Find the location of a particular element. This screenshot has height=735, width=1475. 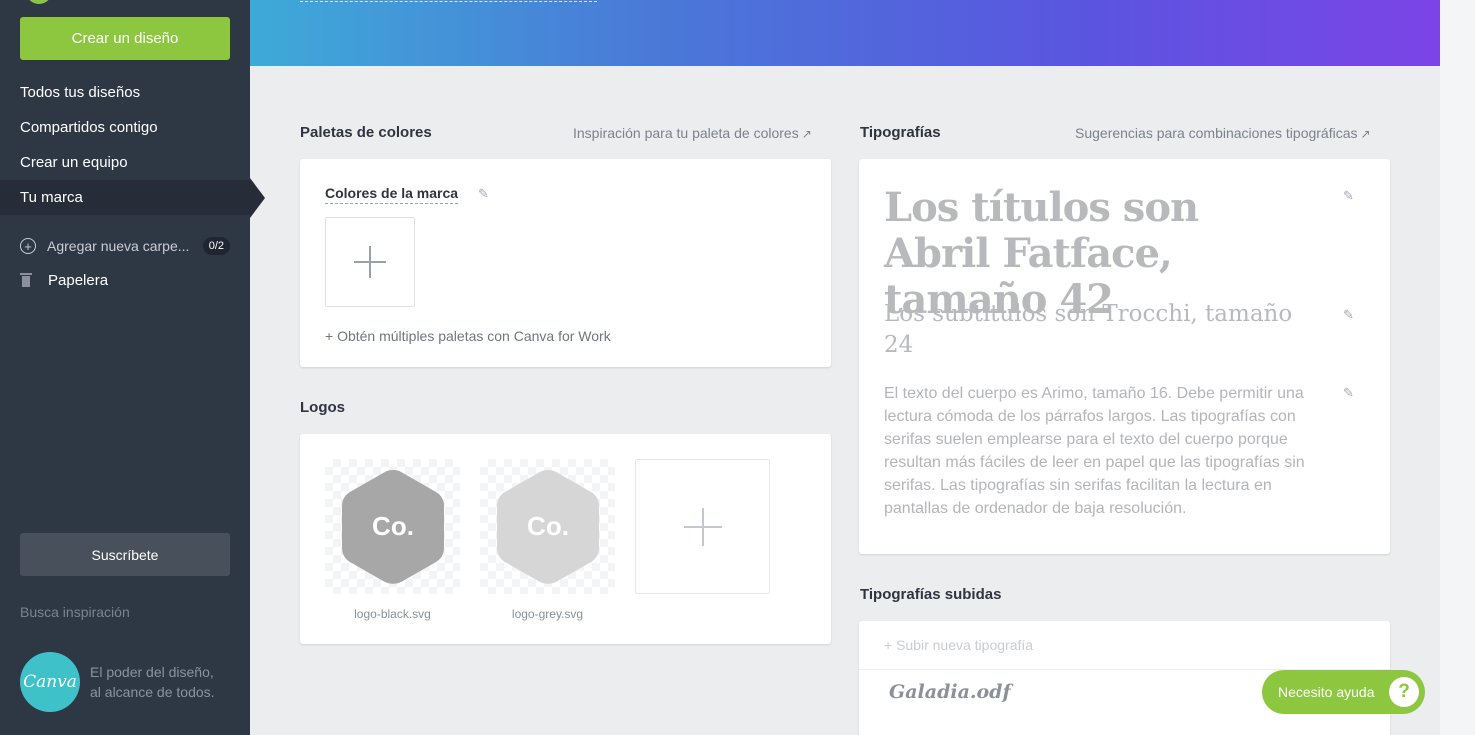

header-banner is located at coordinates (845, 33).